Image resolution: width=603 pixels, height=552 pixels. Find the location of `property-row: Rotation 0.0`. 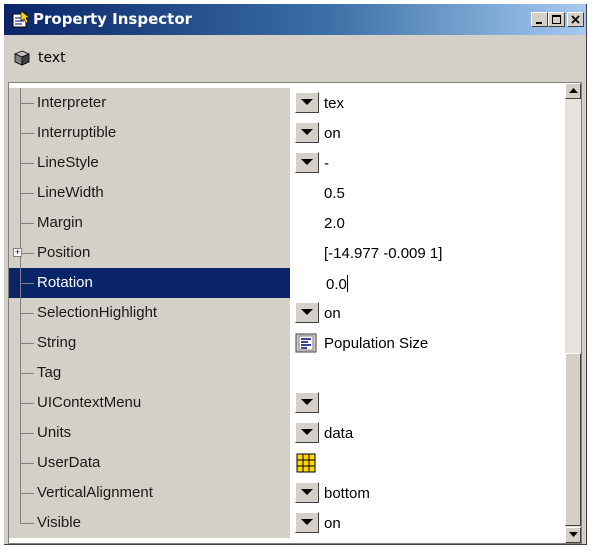

property-row: Rotation 0.0 is located at coordinates (287, 283).